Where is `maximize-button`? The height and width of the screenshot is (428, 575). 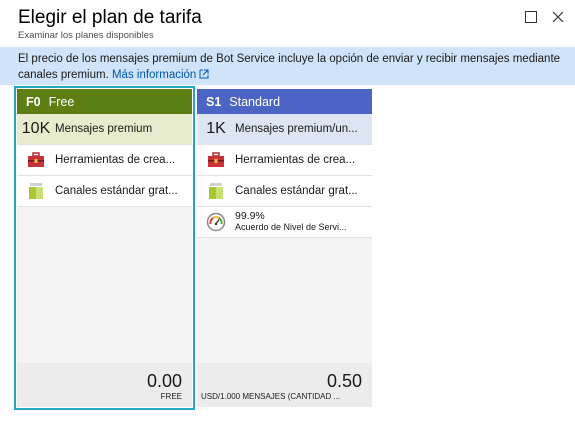
maximize-button is located at coordinates (531, 17).